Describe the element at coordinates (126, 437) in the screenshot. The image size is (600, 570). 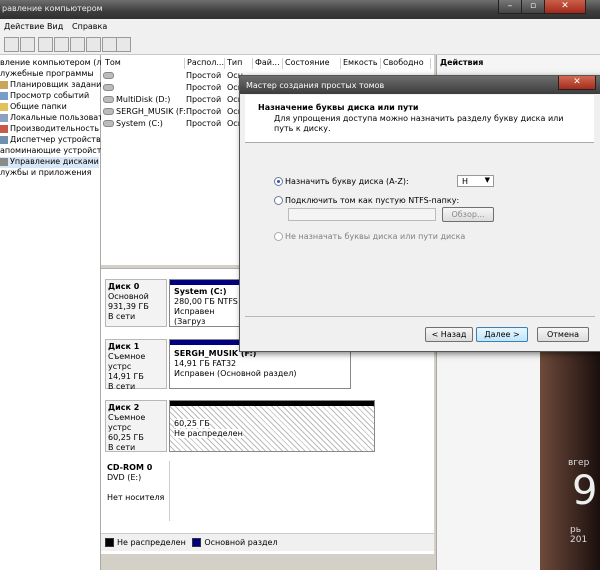
I see `disk-size: 60,25 ГБ` at that location.